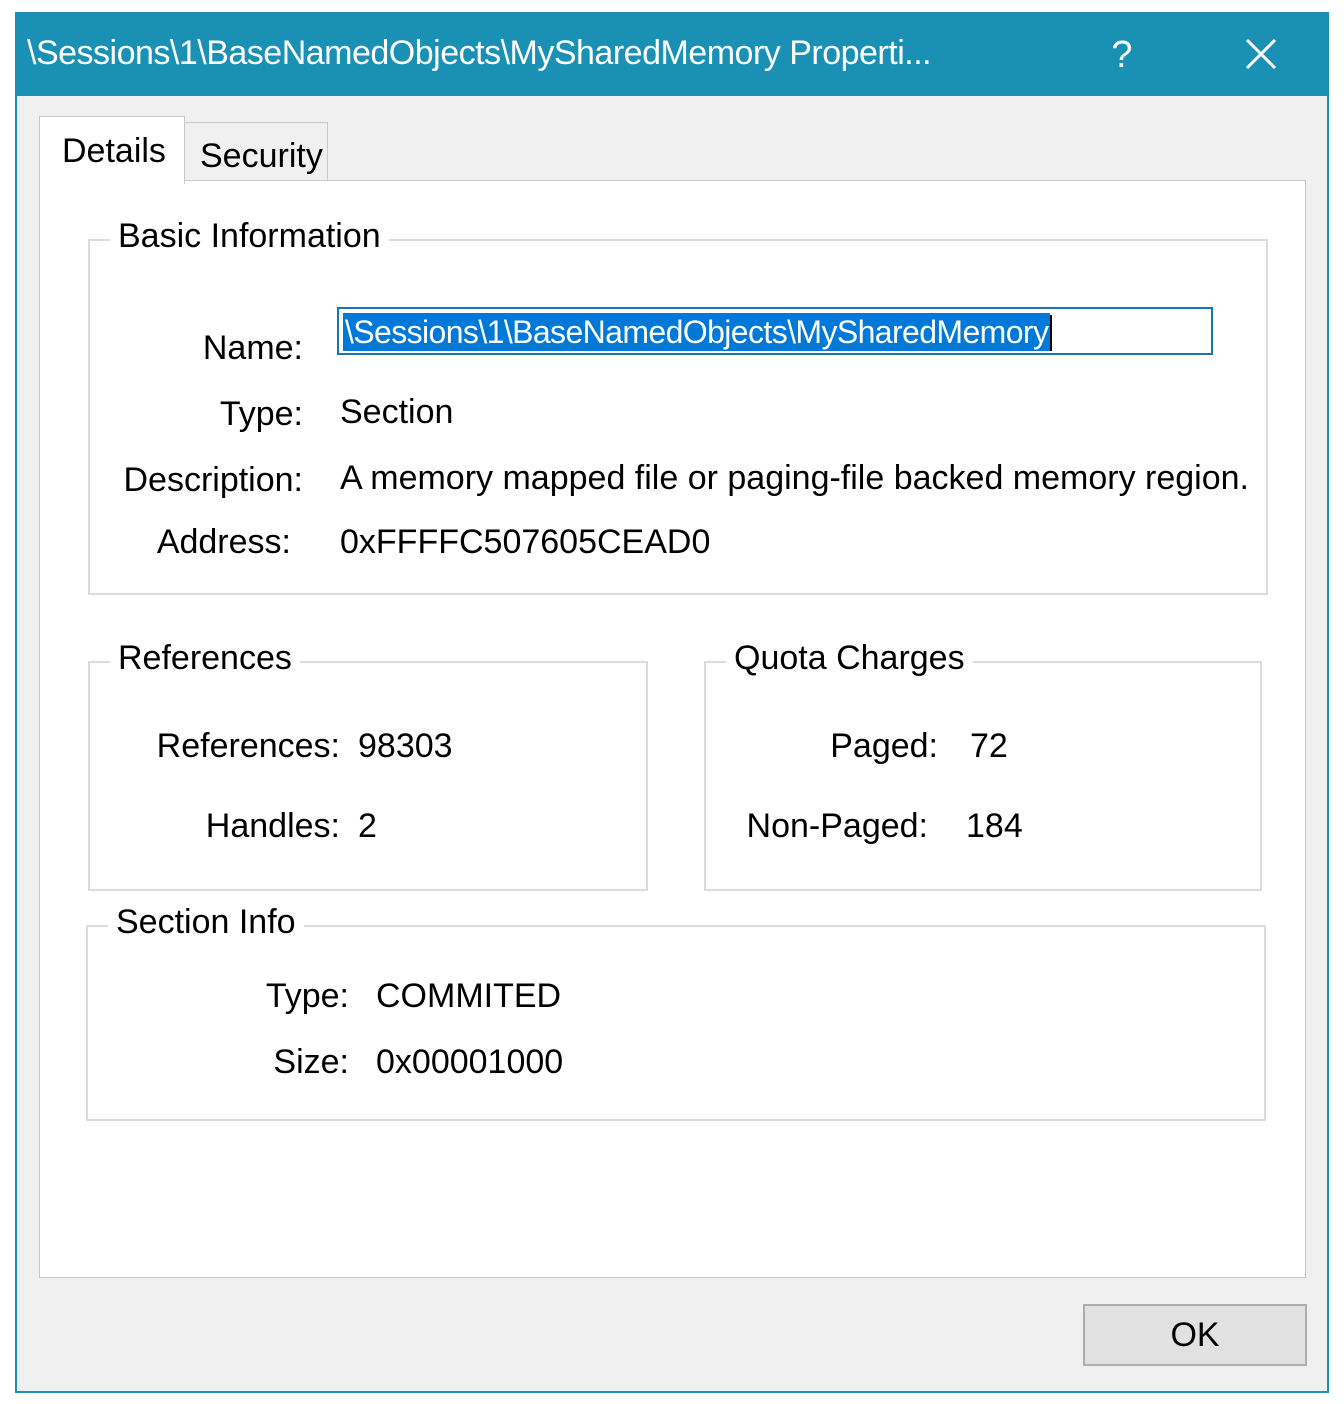 This screenshot has height=1404, width=1344. Describe the element at coordinates (469, 996) in the screenshot. I see `section-type-value: COMMITED` at that location.